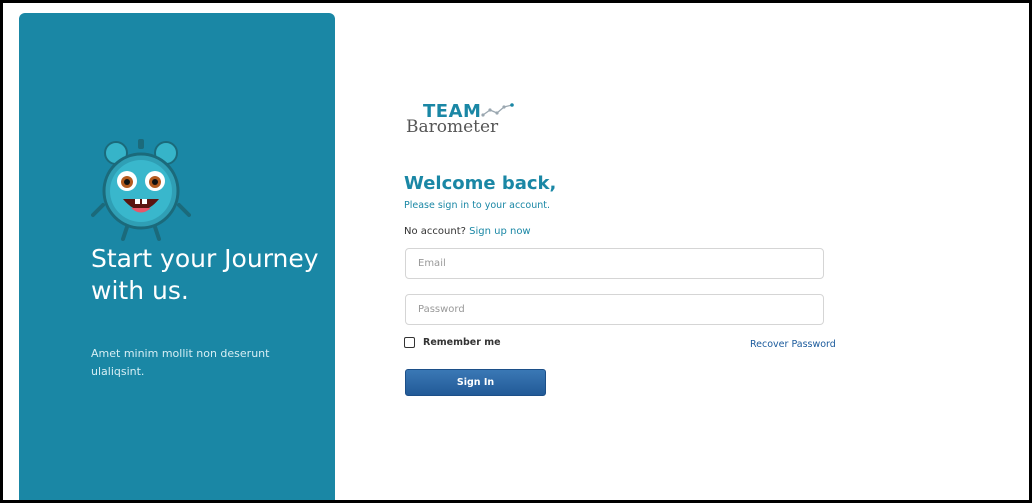 The width and height of the screenshot is (1032, 503). Describe the element at coordinates (614, 263) in the screenshot. I see `email-field` at that location.